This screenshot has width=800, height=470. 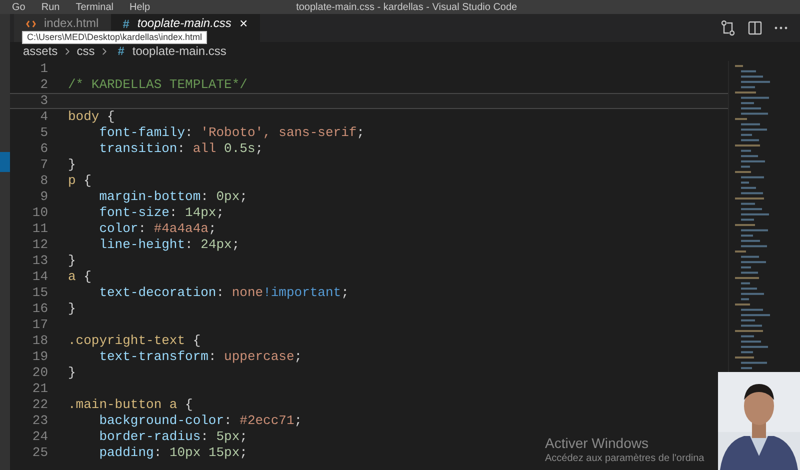 I want to click on line-number: 17, so click(x=39, y=325).